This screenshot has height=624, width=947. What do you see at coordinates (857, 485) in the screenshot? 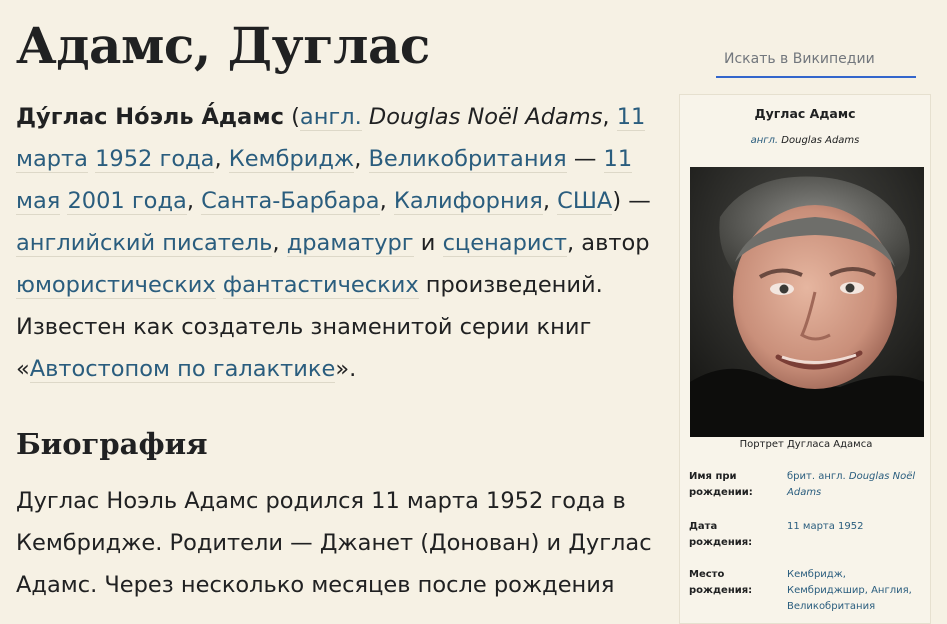
I see `infobox-value: брит. англ. Douglas Noël Adams` at bounding box center [857, 485].